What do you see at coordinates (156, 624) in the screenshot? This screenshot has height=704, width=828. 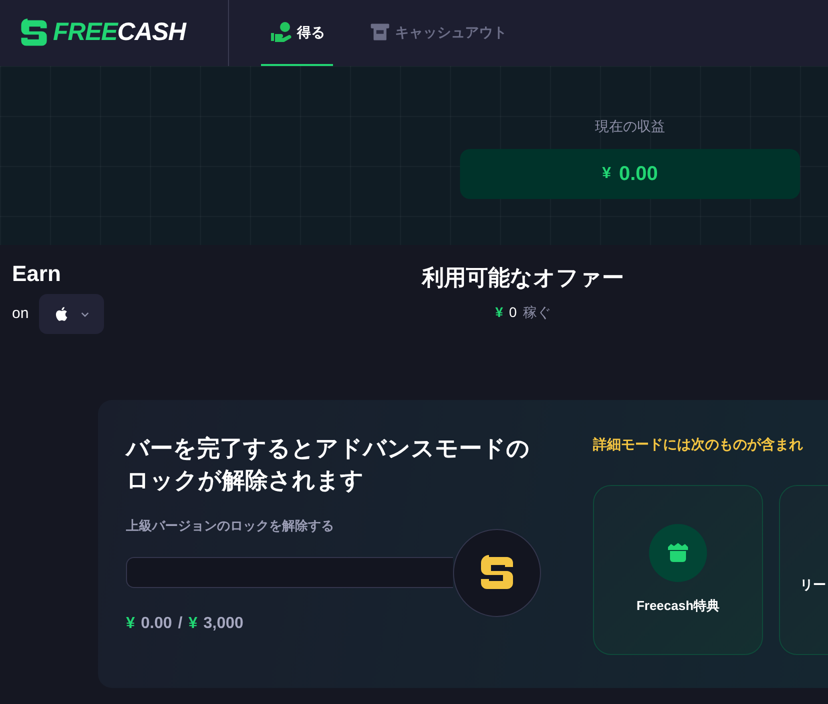 I see `progress-current: 0.00` at bounding box center [156, 624].